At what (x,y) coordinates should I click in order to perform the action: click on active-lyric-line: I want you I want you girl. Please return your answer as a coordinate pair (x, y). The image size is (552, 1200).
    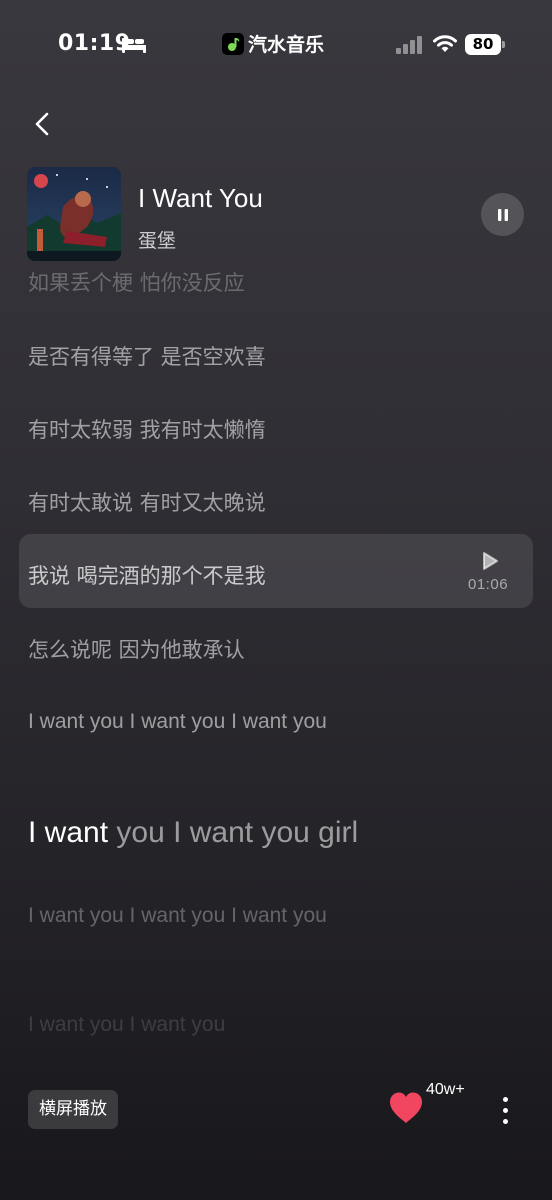
    Looking at the image, I should click on (193, 833).